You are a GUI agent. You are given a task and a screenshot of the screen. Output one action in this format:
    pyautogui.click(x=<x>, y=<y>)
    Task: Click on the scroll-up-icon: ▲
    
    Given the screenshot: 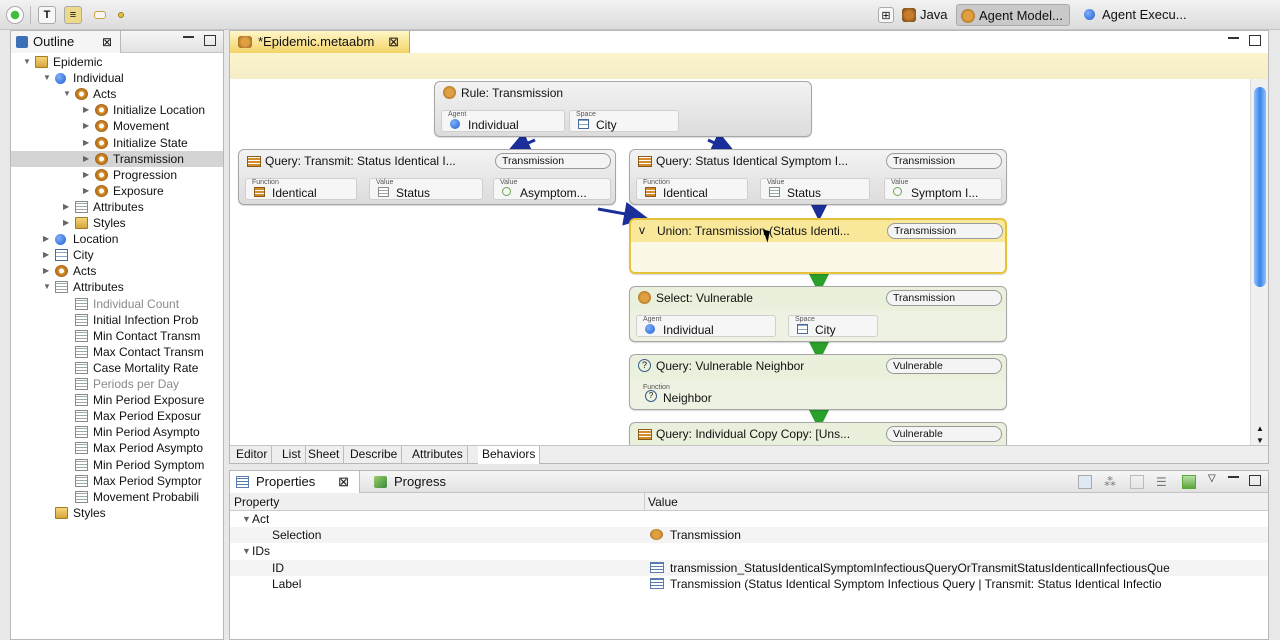 What is the action you would take?
    pyautogui.click(x=1260, y=428)
    